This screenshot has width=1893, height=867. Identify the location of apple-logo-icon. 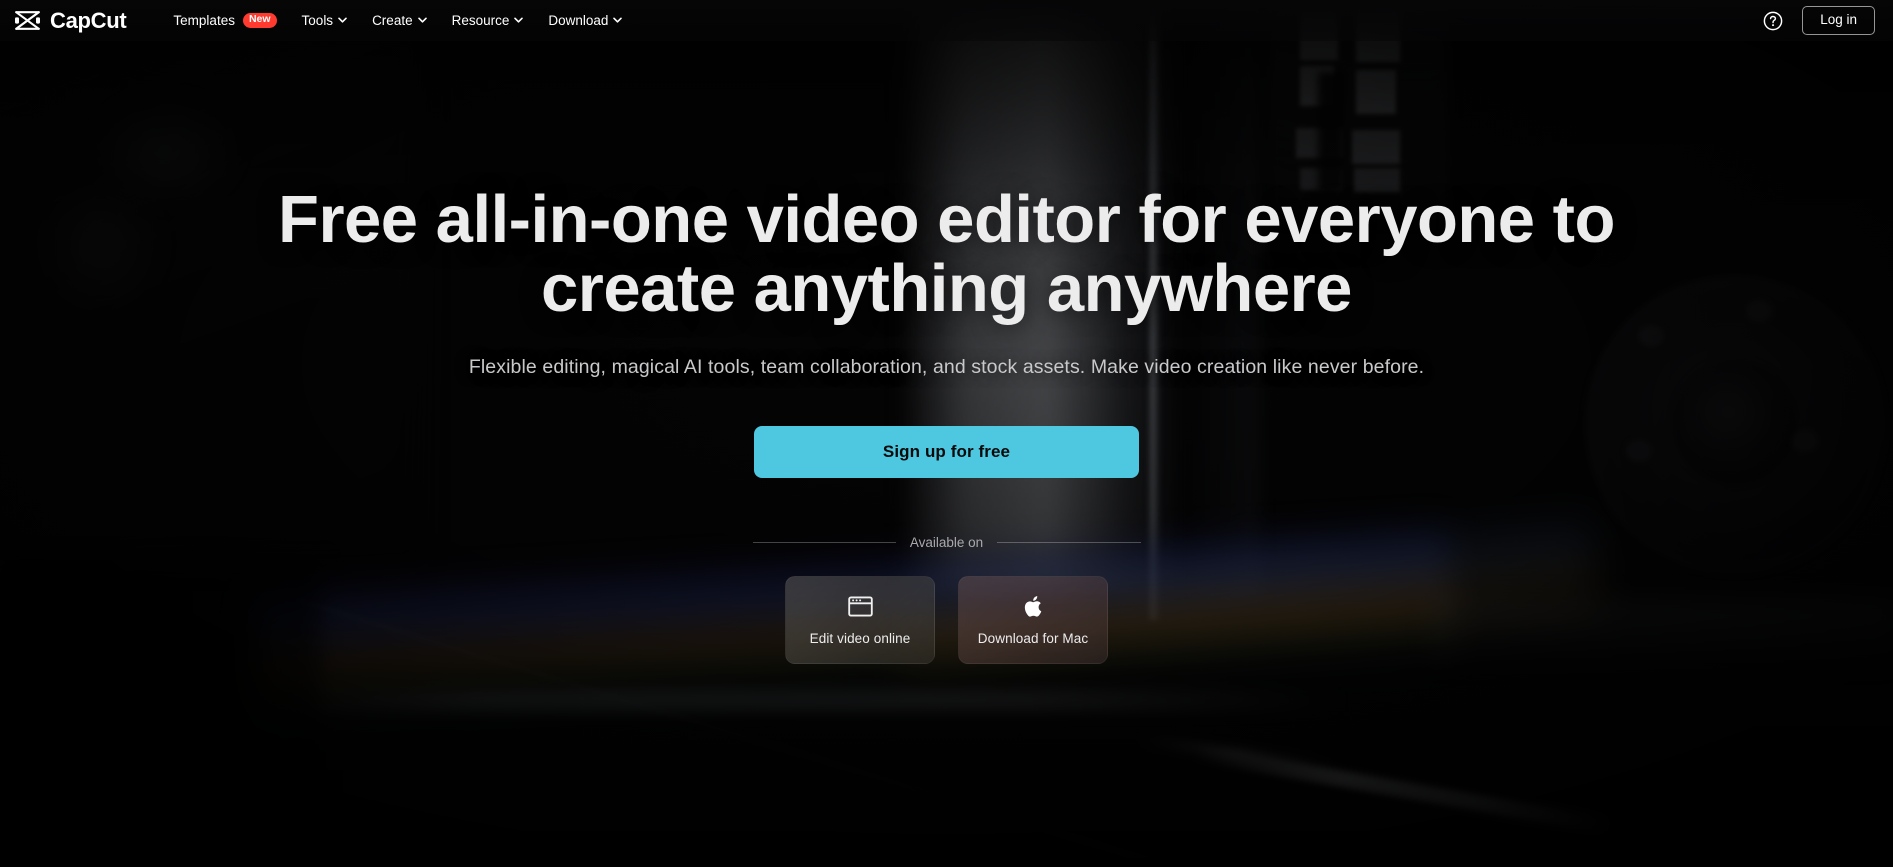
(1032, 606).